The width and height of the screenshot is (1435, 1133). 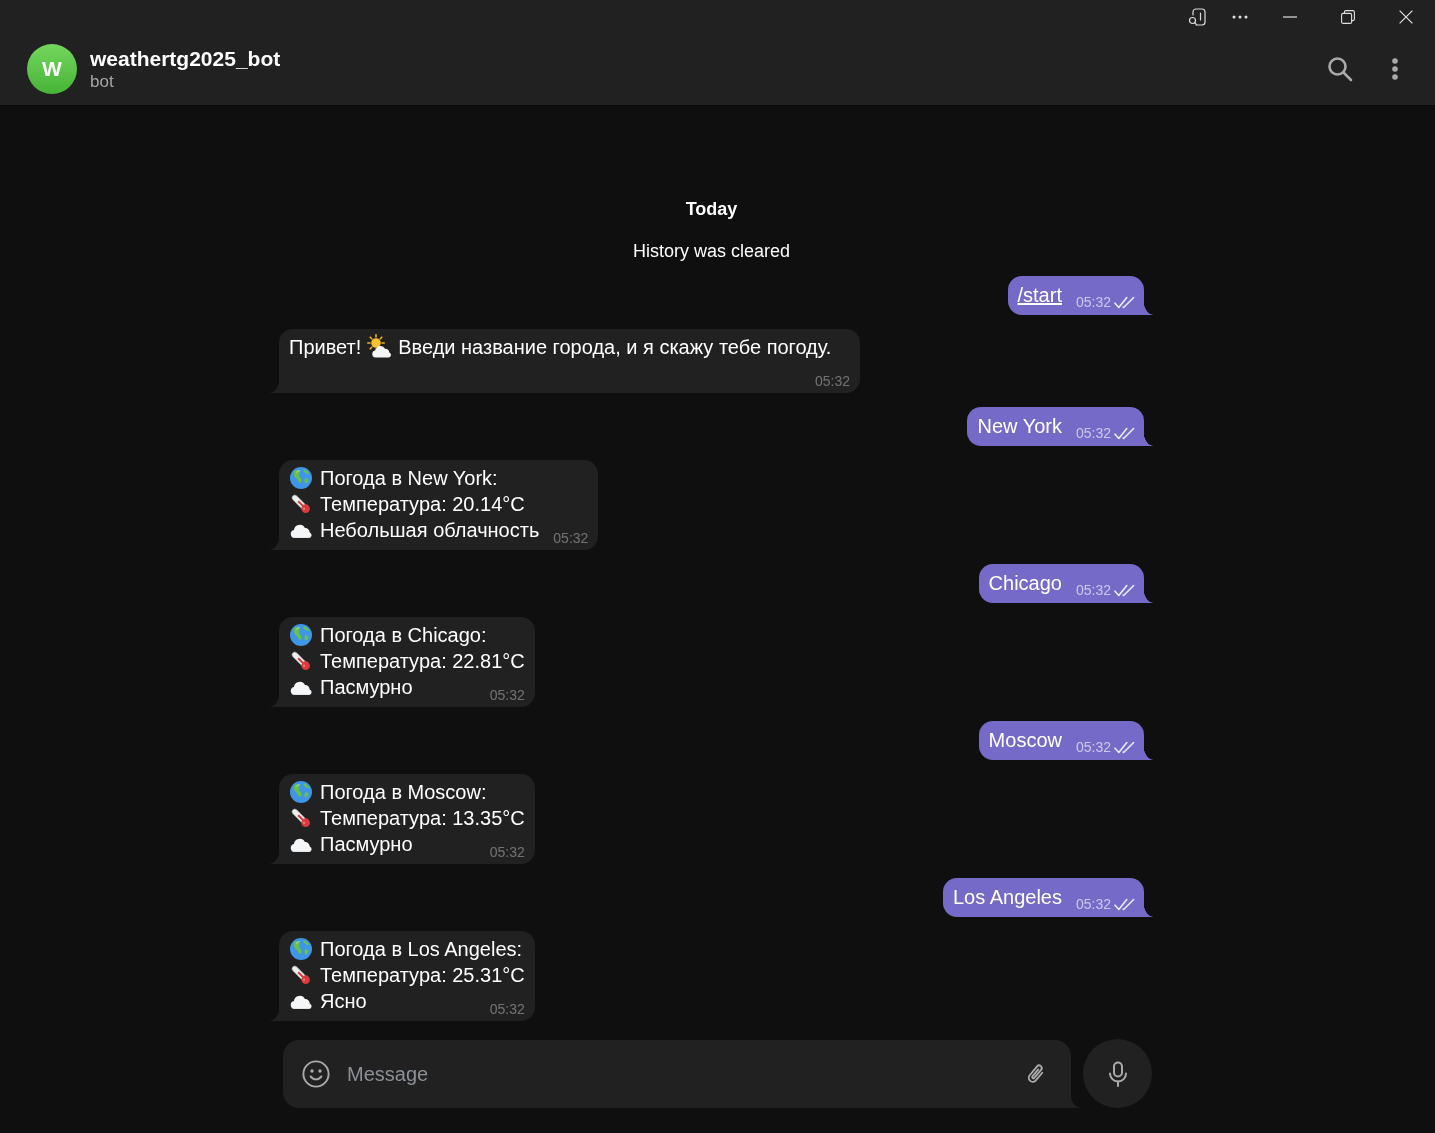 I want to click on message-text: Погода в Moscow:, so click(x=403, y=792).